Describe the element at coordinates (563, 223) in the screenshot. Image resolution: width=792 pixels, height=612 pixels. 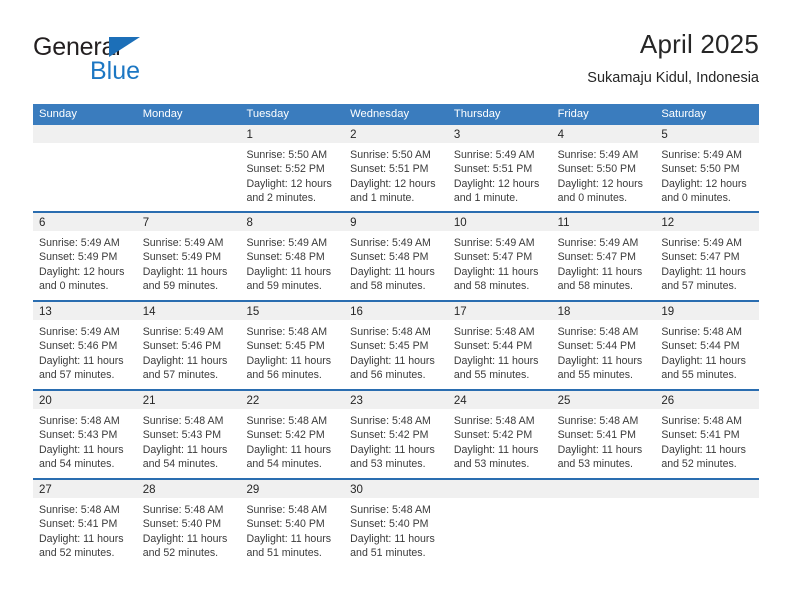
I see `day-number: 11` at that location.